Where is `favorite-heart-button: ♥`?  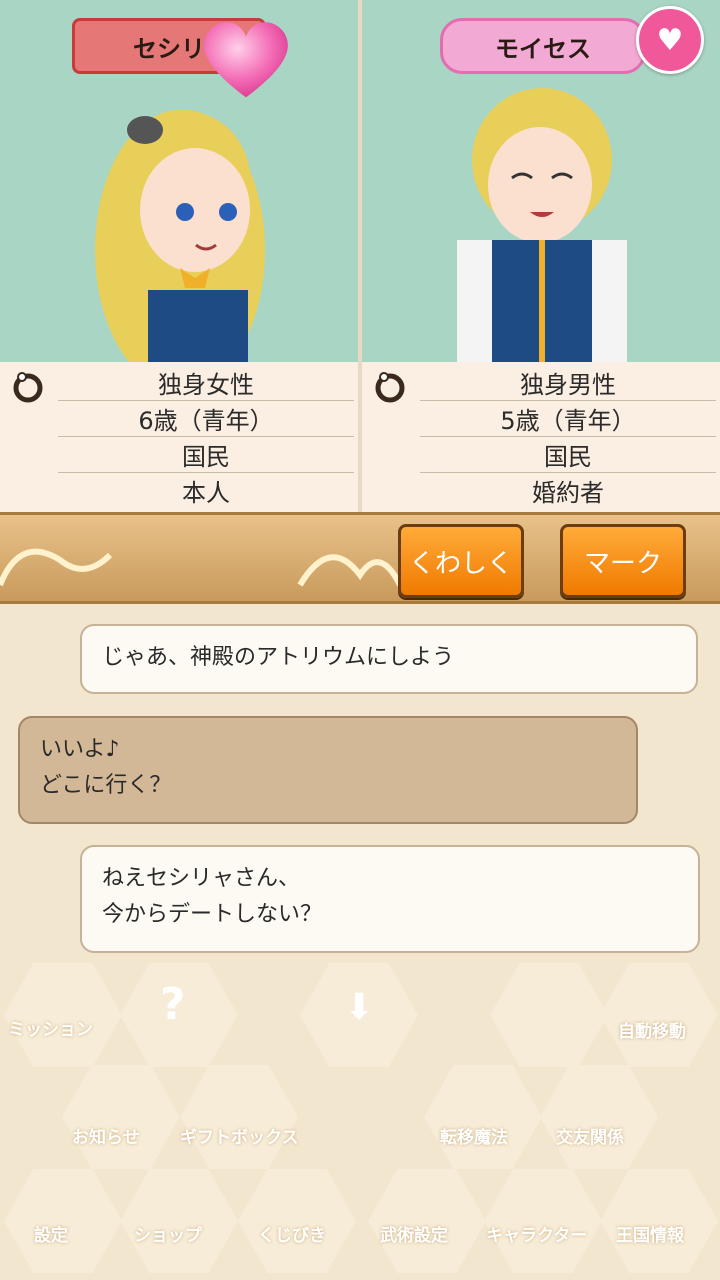
favorite-heart-button: ♥ is located at coordinates (670, 40).